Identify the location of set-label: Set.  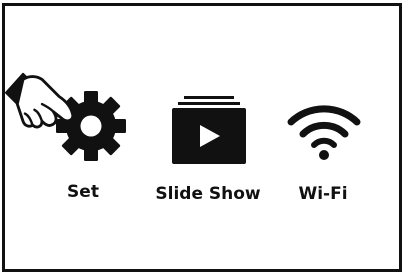
(83, 192).